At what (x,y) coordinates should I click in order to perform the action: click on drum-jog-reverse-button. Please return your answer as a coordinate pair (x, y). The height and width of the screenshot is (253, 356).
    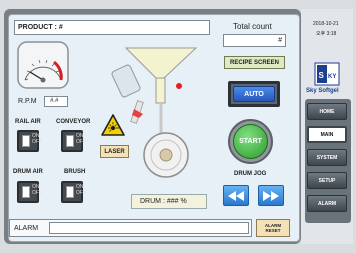
    Looking at the image, I should click on (236, 195).